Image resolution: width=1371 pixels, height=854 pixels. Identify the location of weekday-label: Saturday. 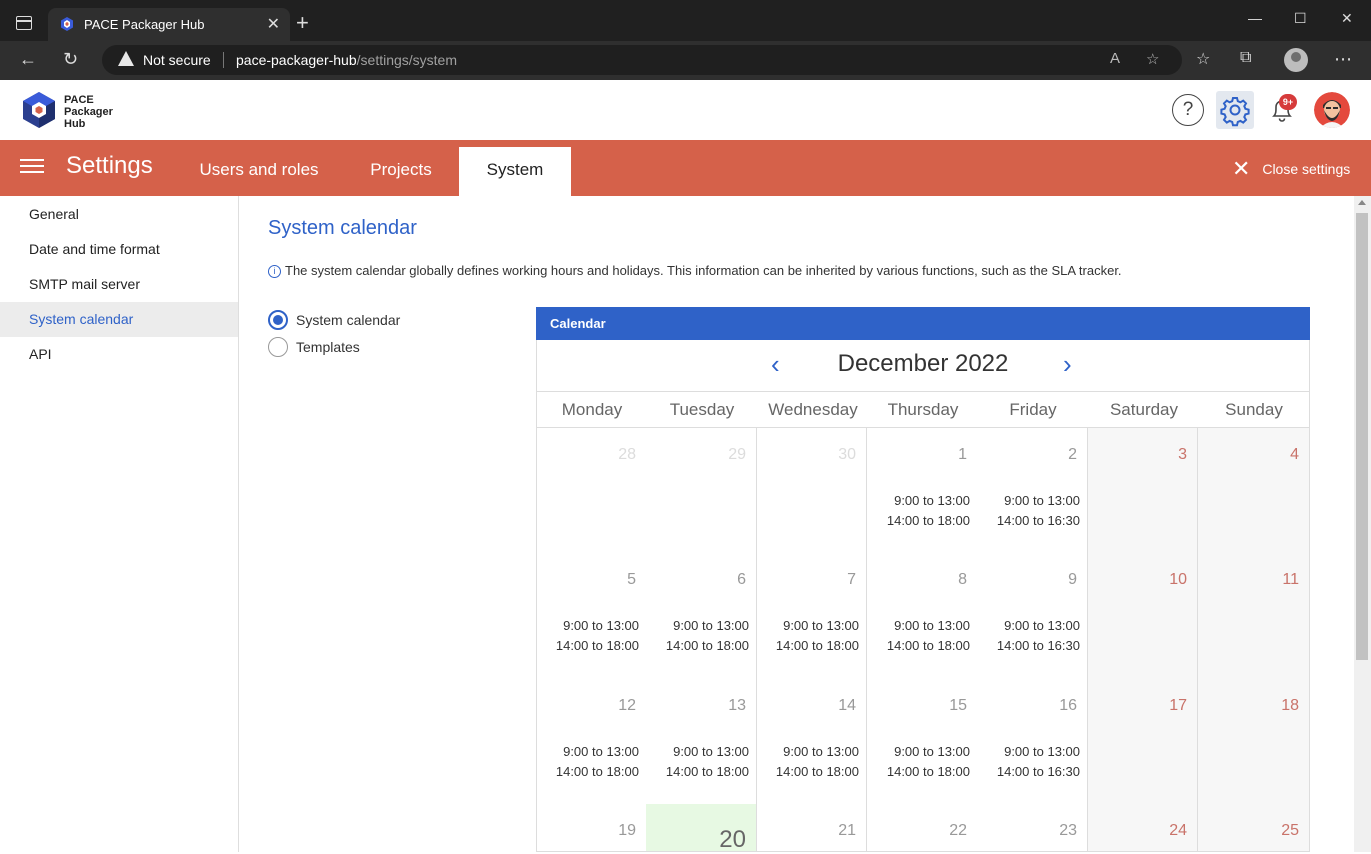
(1144, 409).